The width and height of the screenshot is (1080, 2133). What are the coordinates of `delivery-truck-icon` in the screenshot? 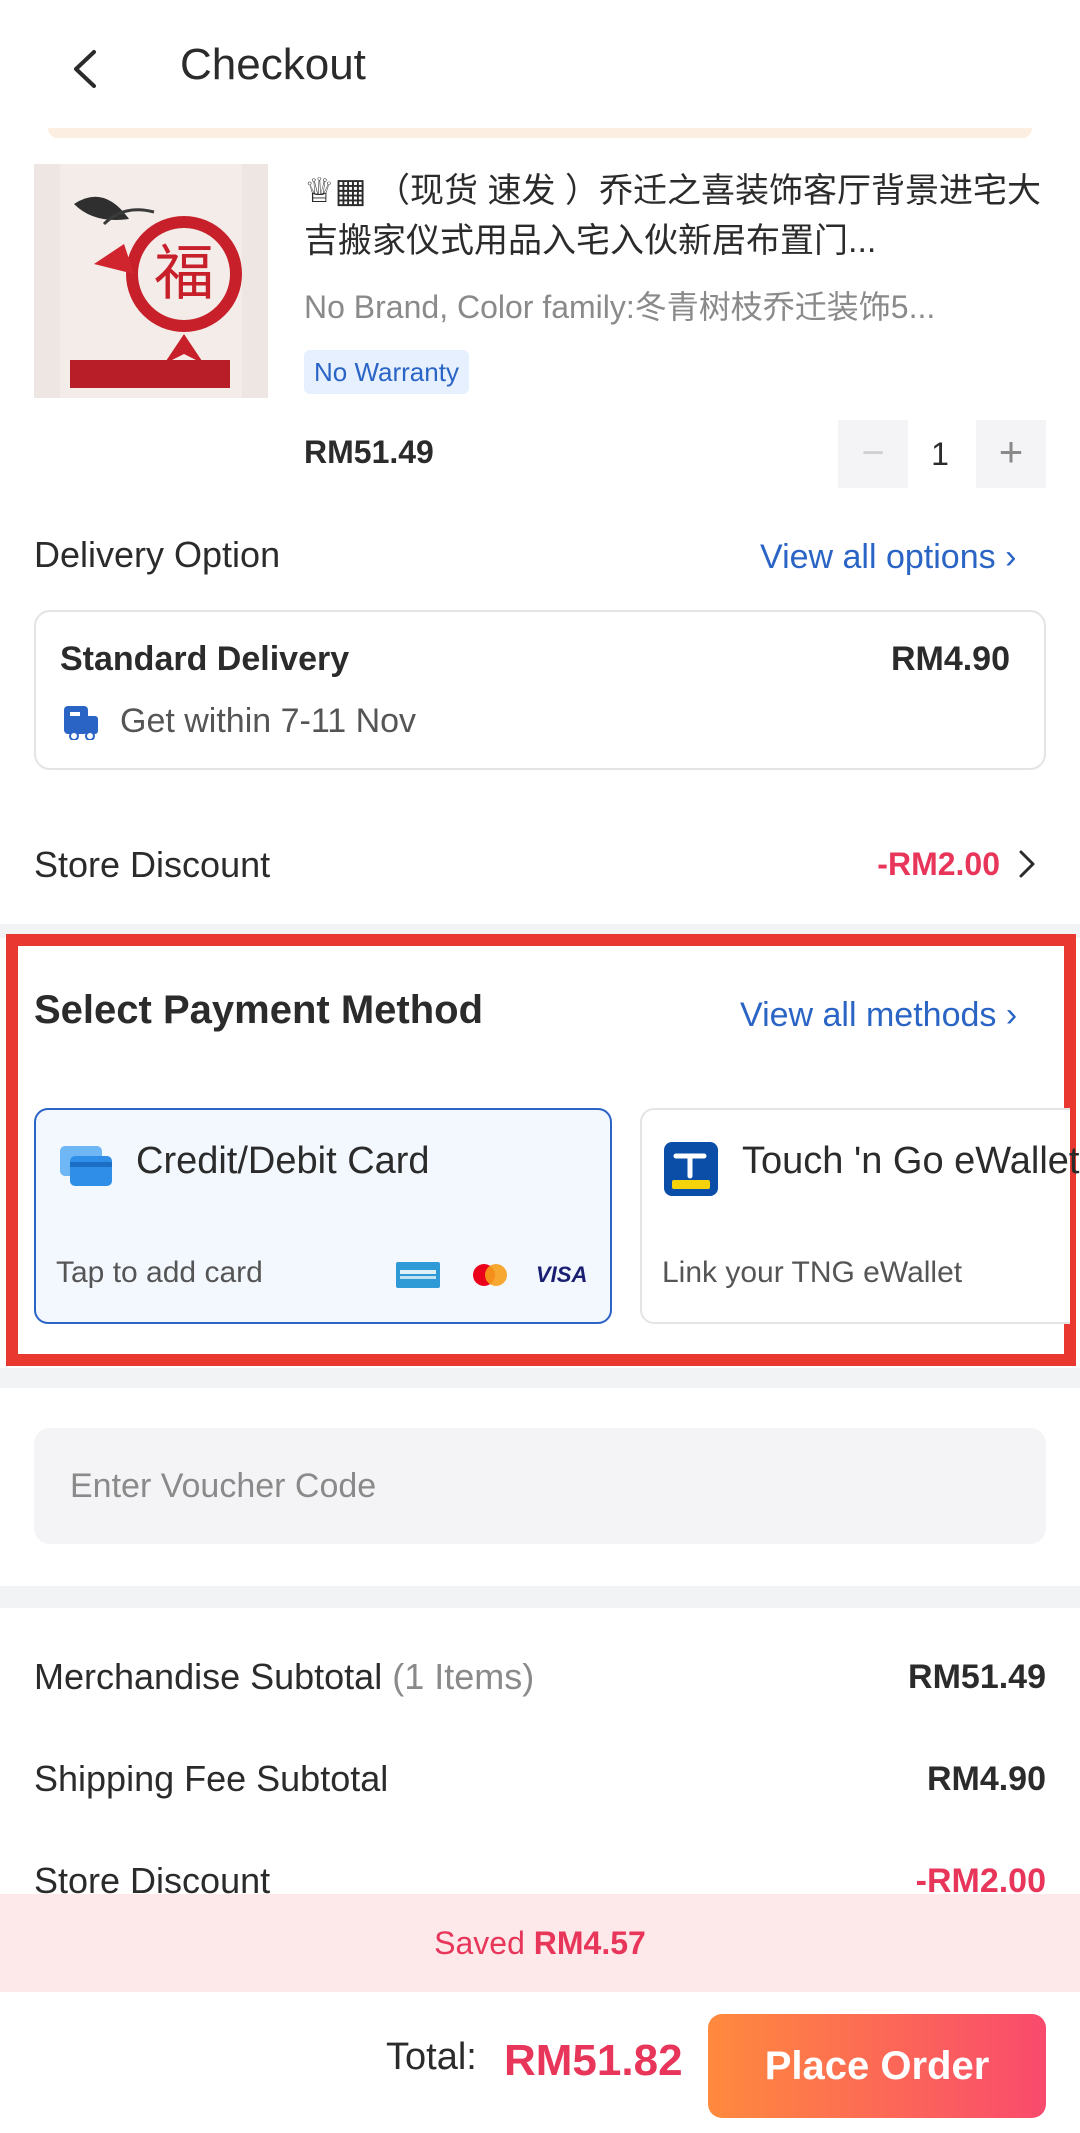 It's located at (81, 723).